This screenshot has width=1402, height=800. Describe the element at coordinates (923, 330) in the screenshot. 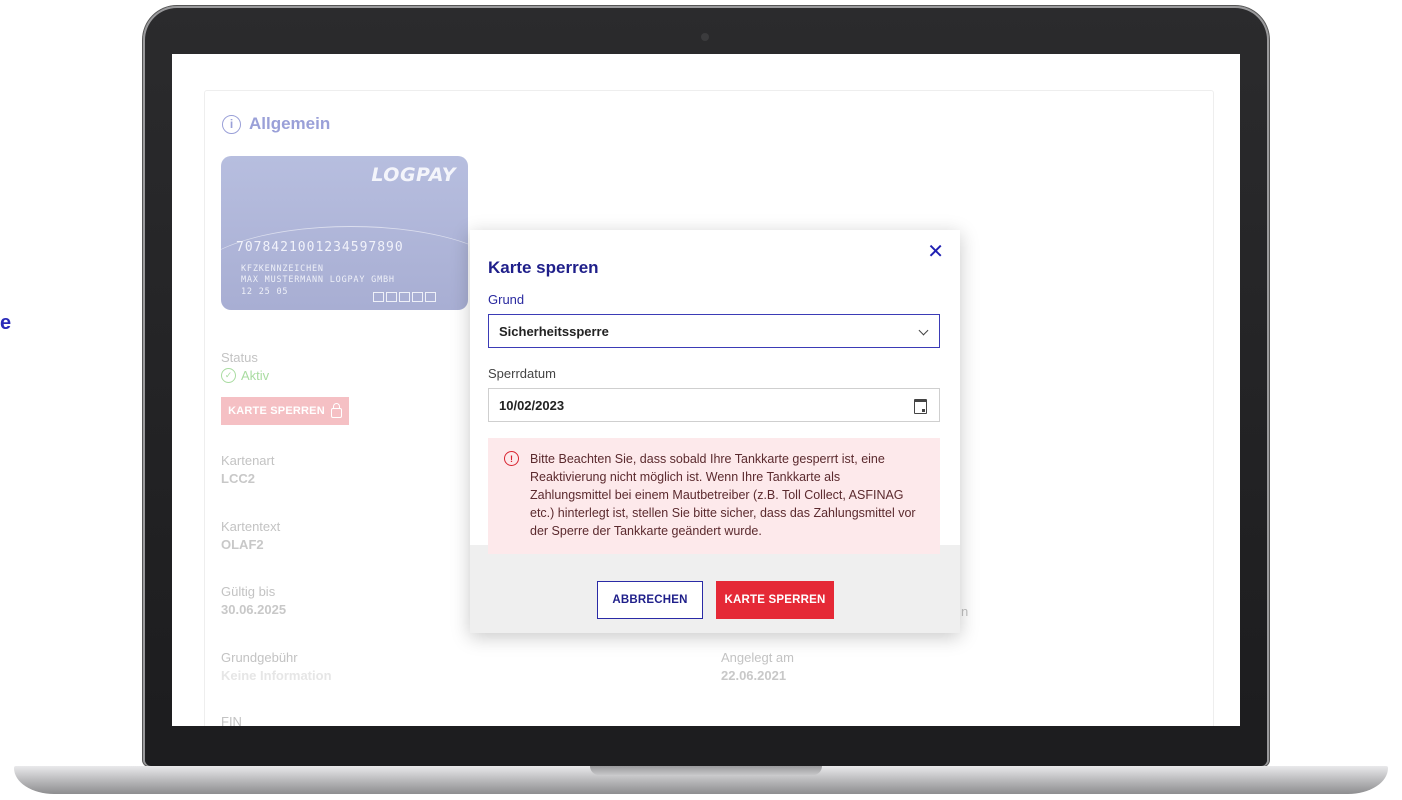

I see `chevron-down-icon` at that location.